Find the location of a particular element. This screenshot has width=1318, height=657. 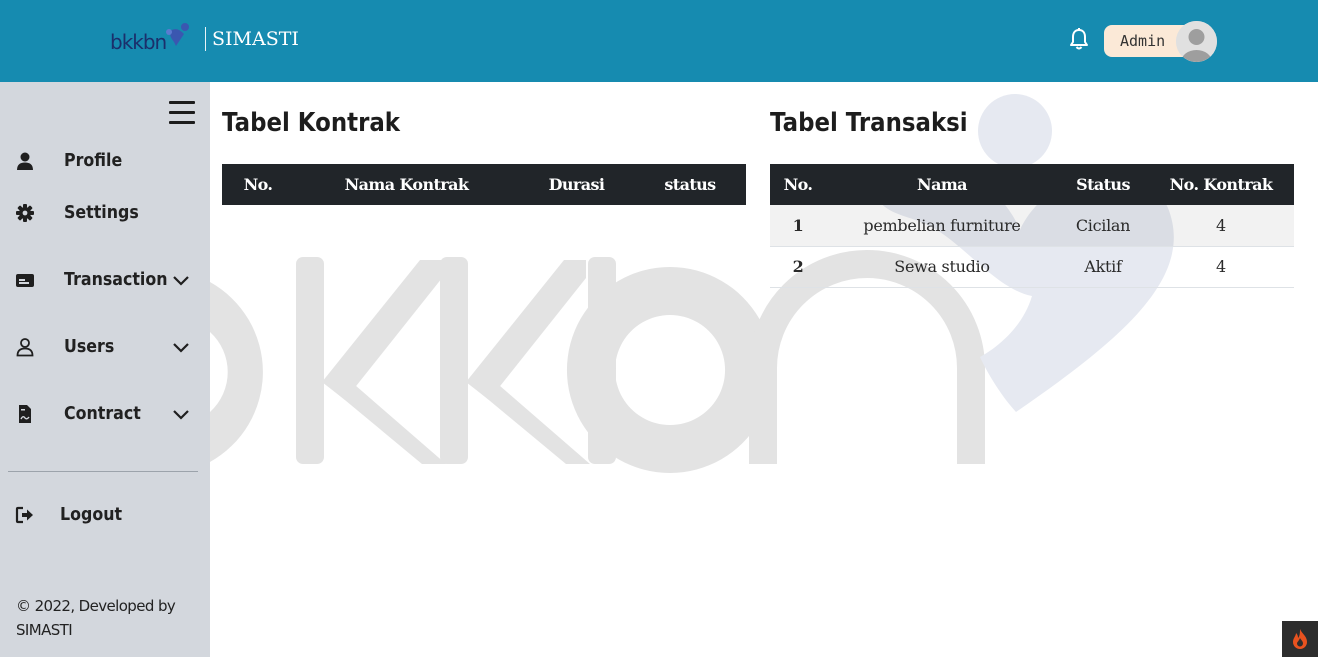

column-header: No. Kontrak is located at coordinates (1221, 184).